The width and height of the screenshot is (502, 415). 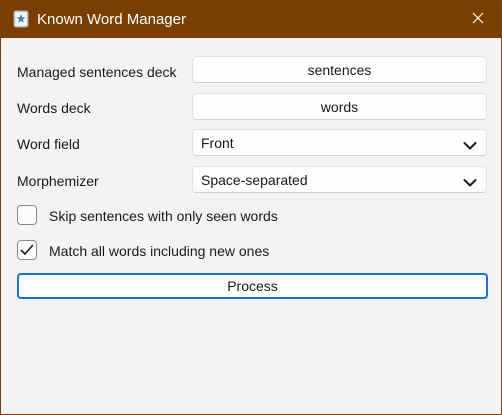 What do you see at coordinates (21, 19) in the screenshot?
I see `anki-app-icon` at bounding box center [21, 19].